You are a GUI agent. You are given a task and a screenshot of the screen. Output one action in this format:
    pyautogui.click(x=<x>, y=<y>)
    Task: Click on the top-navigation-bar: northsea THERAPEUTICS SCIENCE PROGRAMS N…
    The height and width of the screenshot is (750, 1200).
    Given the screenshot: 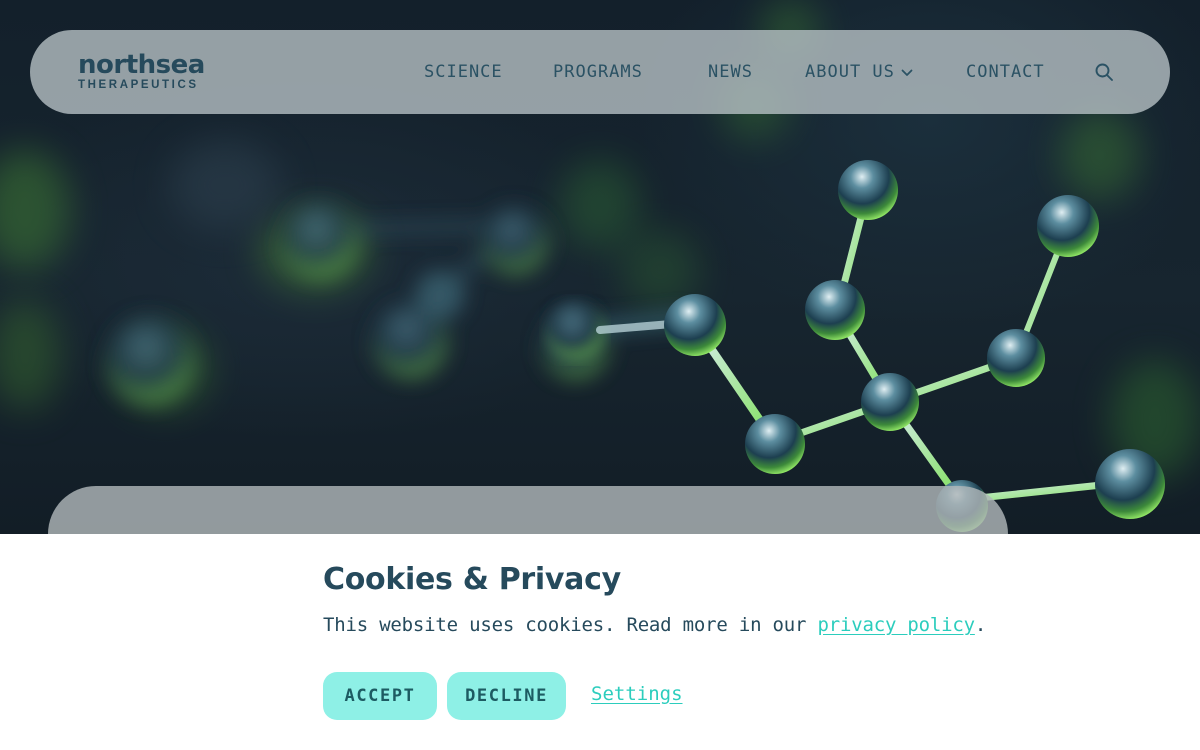 What is the action you would take?
    pyautogui.click(x=600, y=72)
    